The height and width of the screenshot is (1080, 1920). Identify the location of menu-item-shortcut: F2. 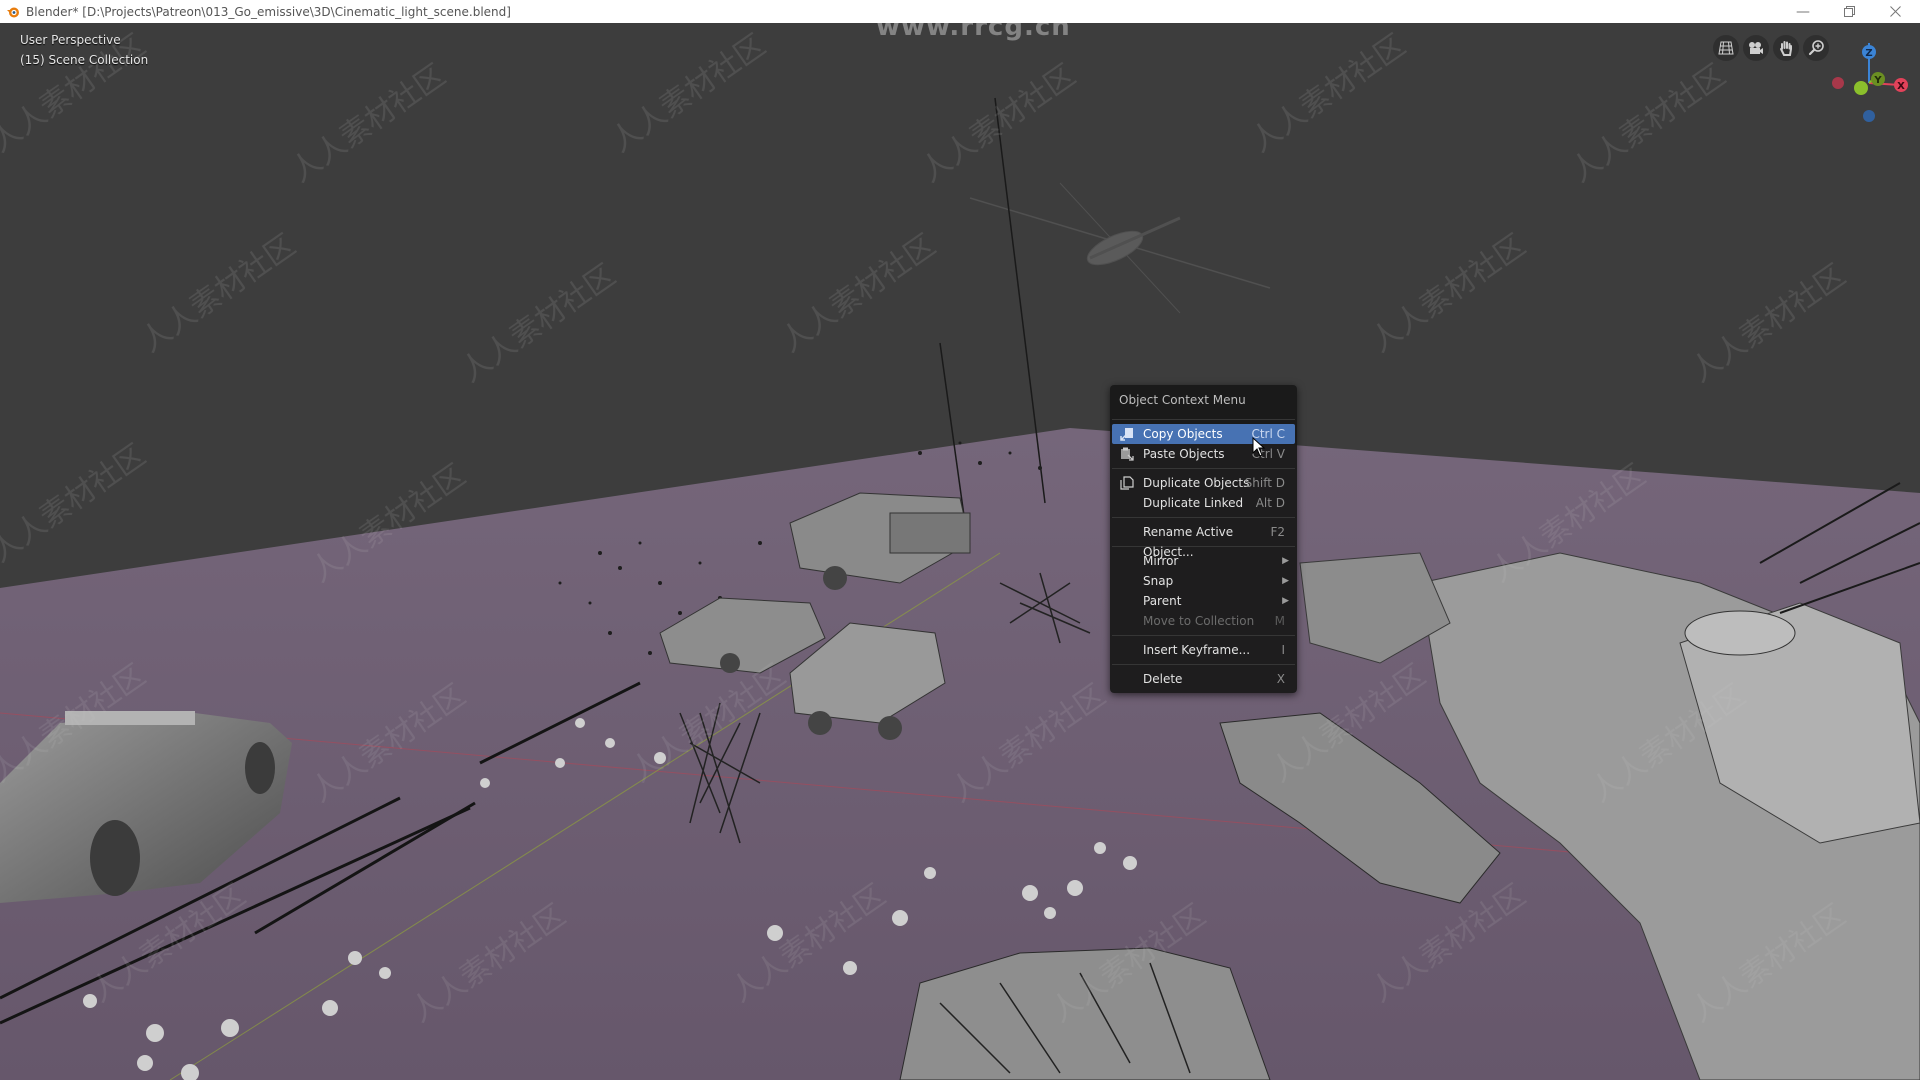
(1277, 532).